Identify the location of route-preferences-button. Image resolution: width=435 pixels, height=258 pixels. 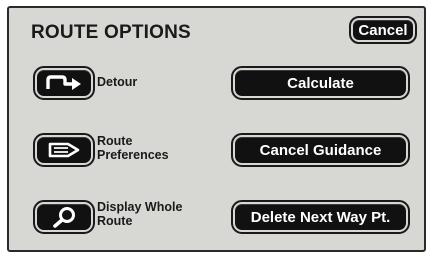
(64, 150).